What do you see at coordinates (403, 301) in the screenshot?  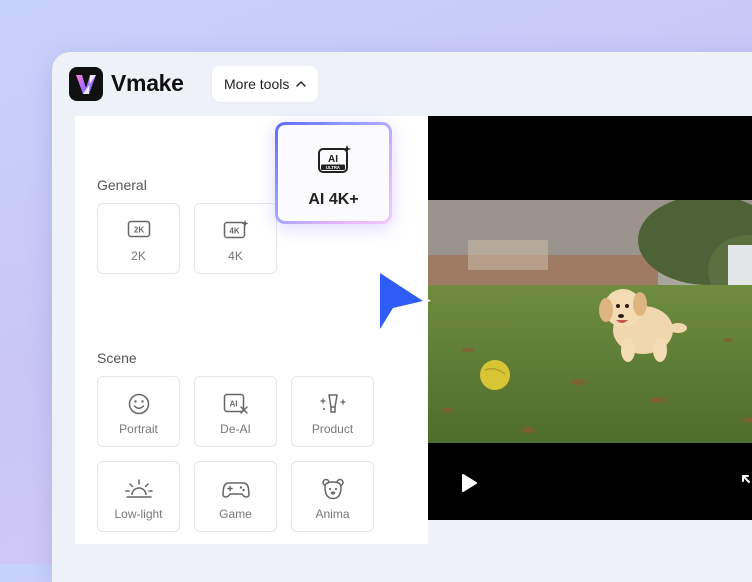 I see `pointer-cursor-icon` at bounding box center [403, 301].